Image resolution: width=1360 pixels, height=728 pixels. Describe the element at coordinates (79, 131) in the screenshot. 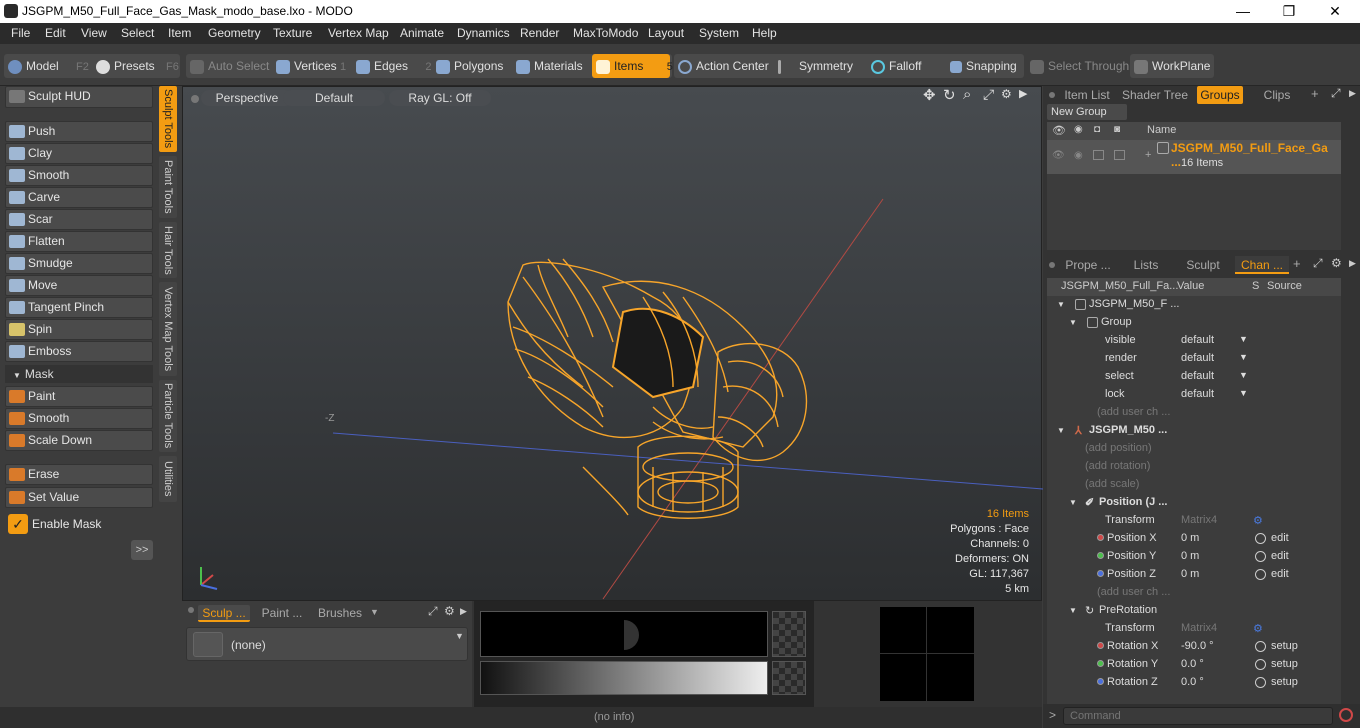

I see `tool-push: Push` at that location.